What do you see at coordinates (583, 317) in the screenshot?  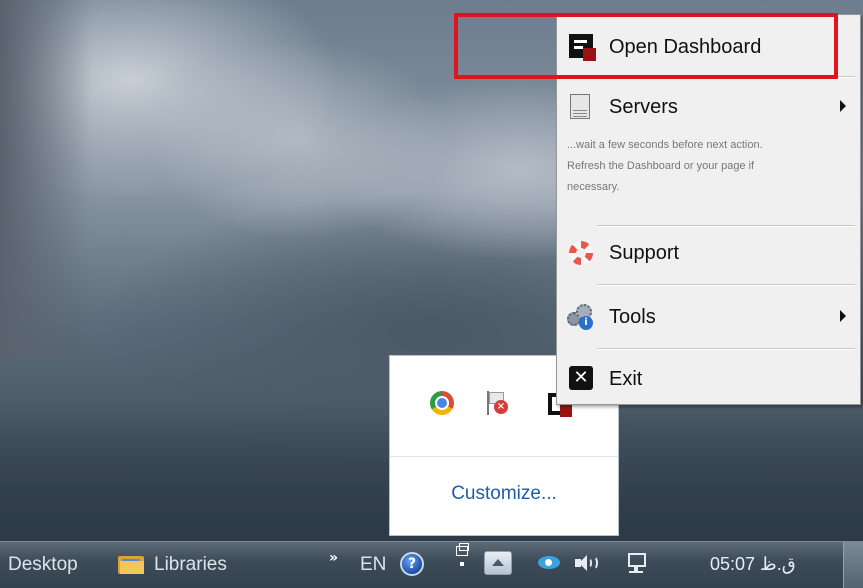 I see `tools-gear-icon: i` at bounding box center [583, 317].